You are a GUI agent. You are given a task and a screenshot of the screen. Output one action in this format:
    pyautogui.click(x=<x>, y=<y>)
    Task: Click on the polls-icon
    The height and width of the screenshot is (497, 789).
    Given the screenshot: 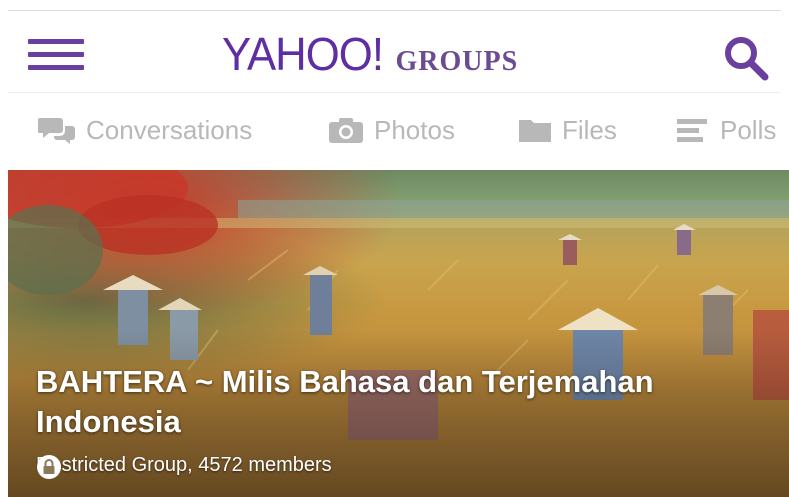 What is the action you would take?
    pyautogui.click(x=692, y=130)
    